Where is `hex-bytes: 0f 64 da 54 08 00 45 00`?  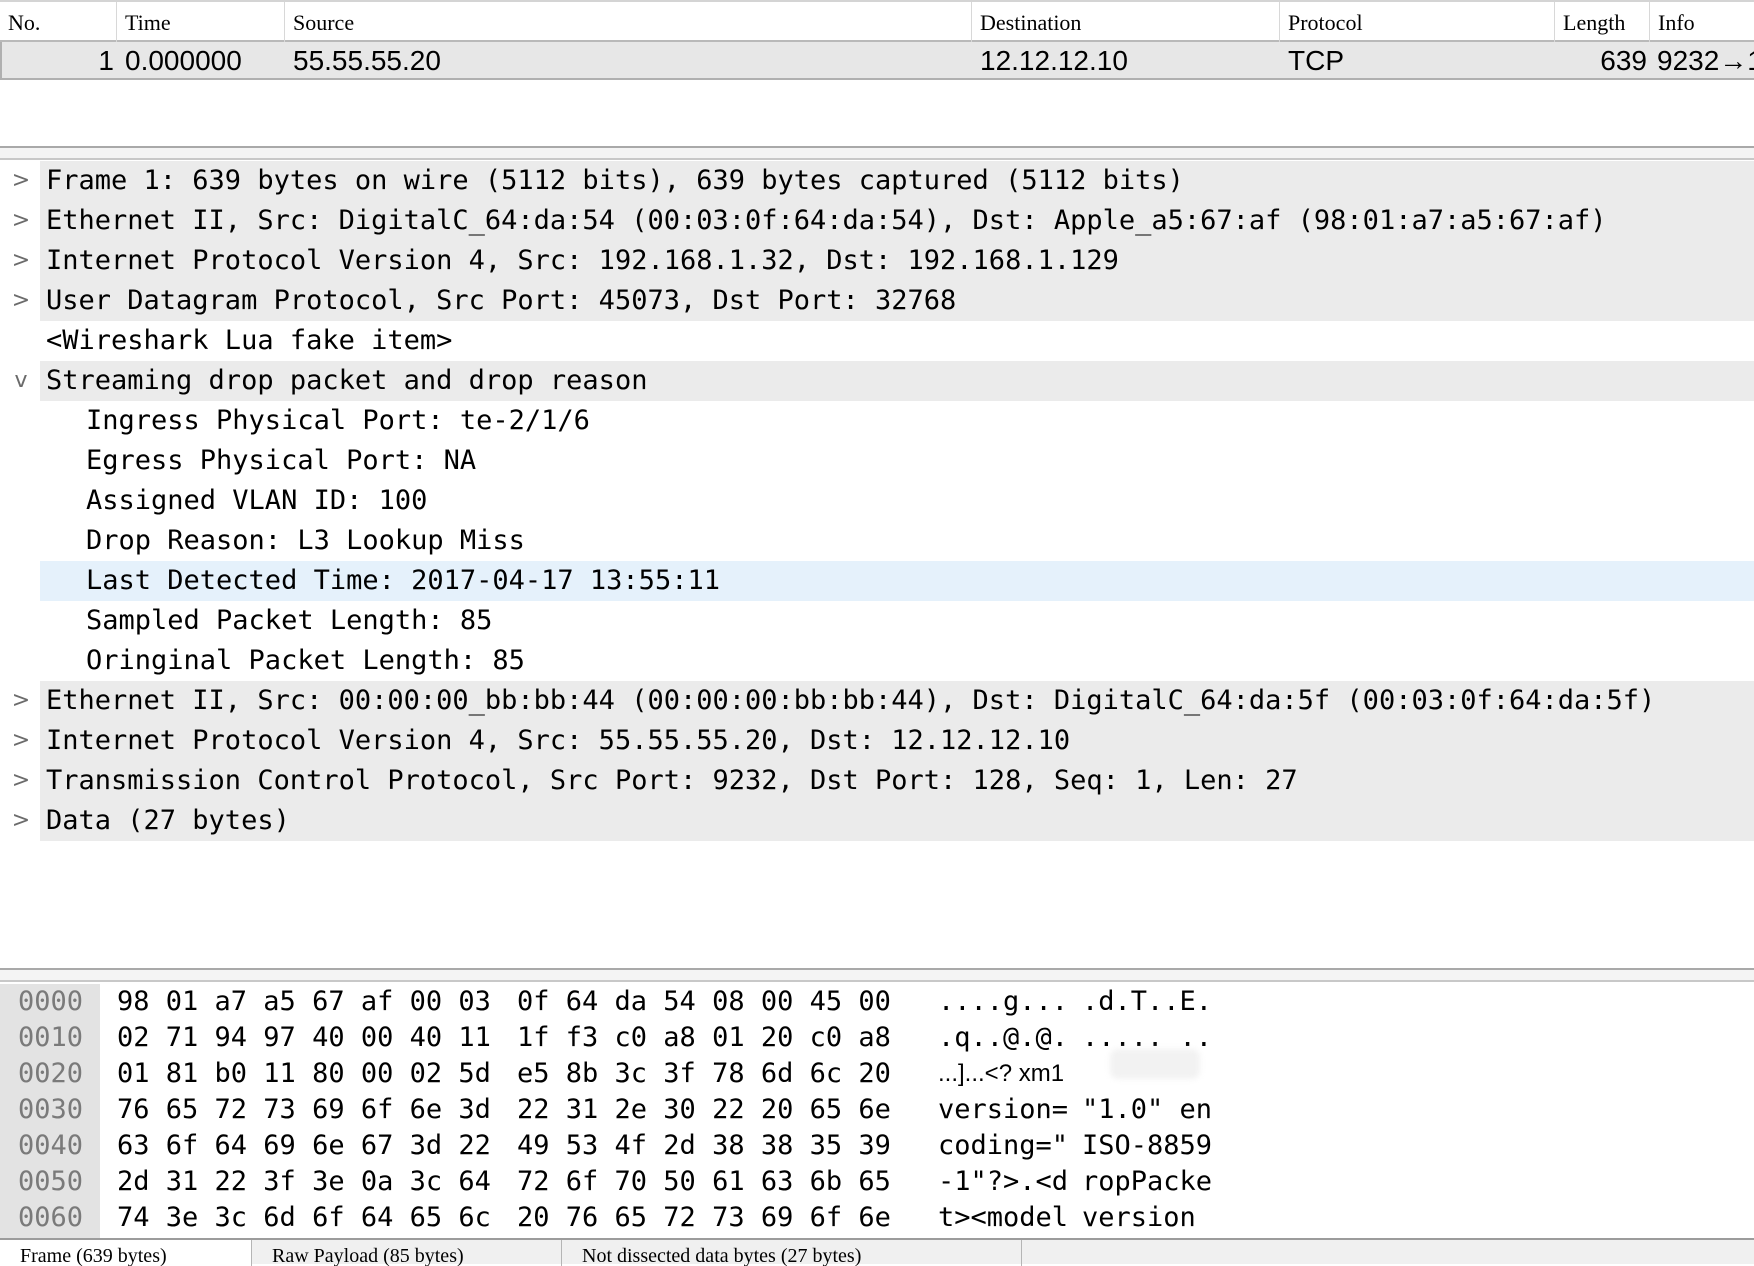
hex-bytes: 0f 64 da 54 08 00 45 00 is located at coordinates (704, 1002).